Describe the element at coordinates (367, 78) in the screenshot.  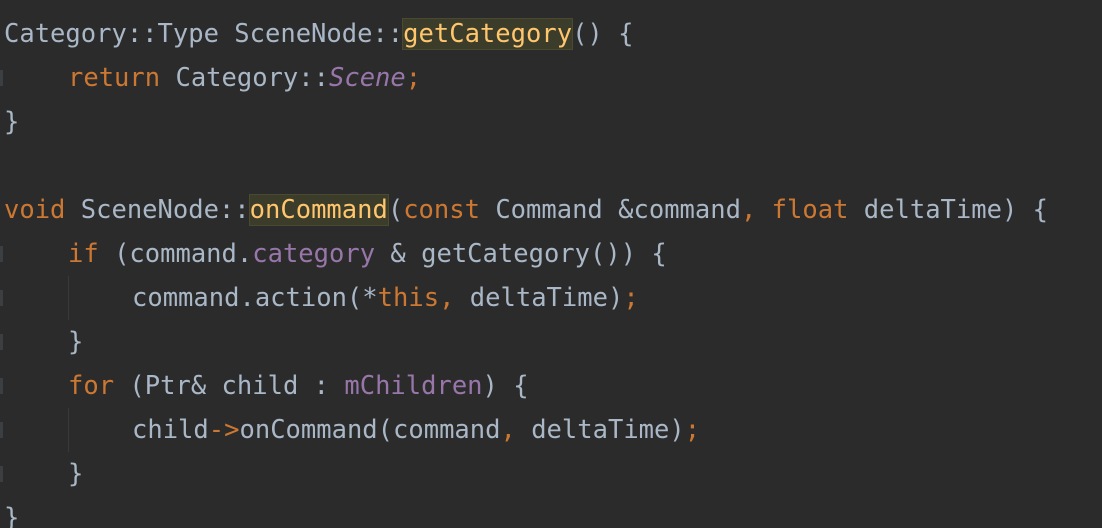
I see `code-token: Scene` at that location.